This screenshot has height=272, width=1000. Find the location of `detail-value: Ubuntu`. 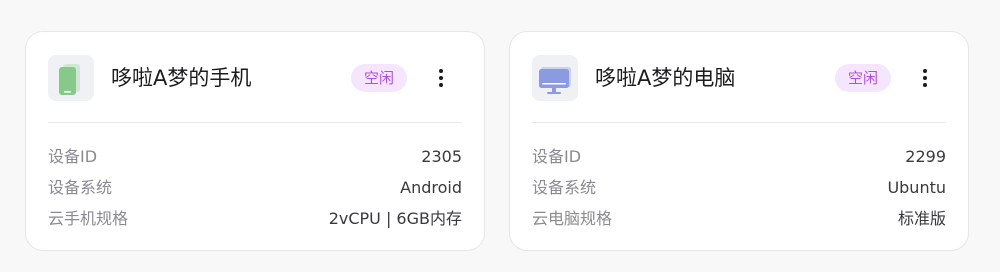

detail-value: Ubuntu is located at coordinates (916, 187).